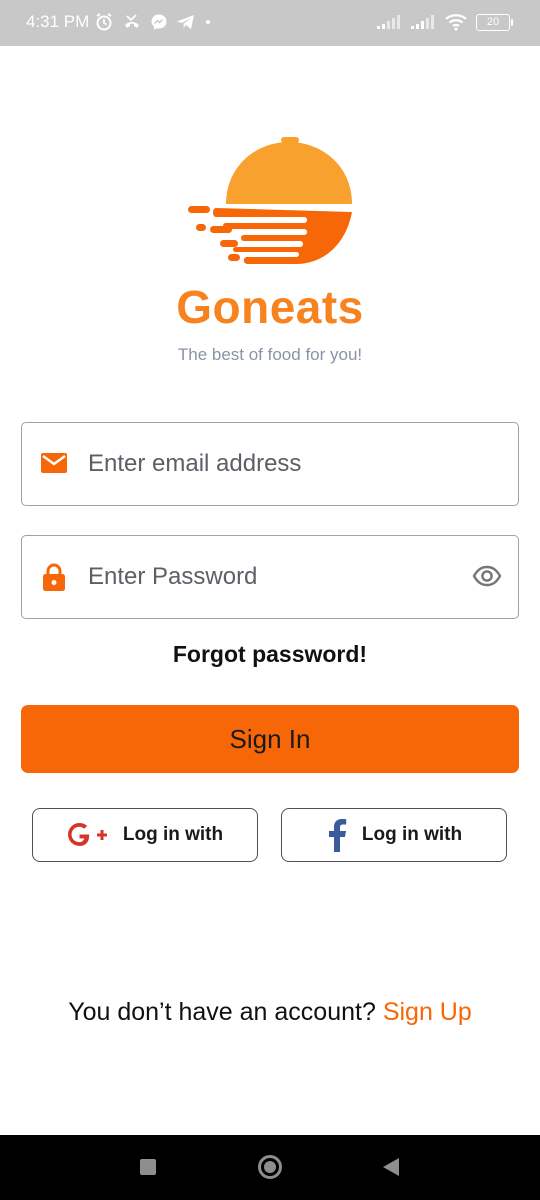  What do you see at coordinates (87, 834) in the screenshot?
I see `google-plus-icon` at bounding box center [87, 834].